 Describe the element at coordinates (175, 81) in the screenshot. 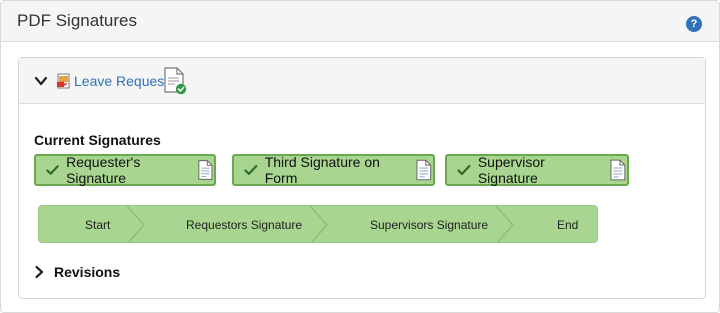

I see `signed-document-icon` at that location.